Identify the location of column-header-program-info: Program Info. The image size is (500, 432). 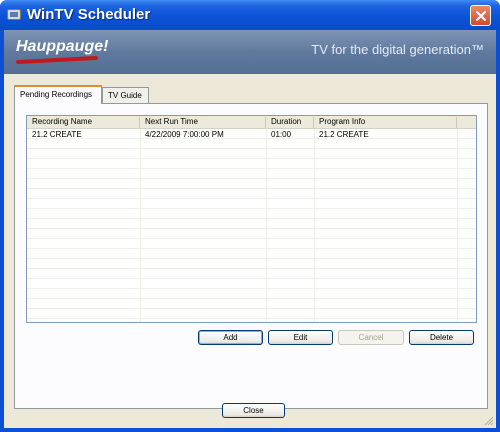
(385, 122).